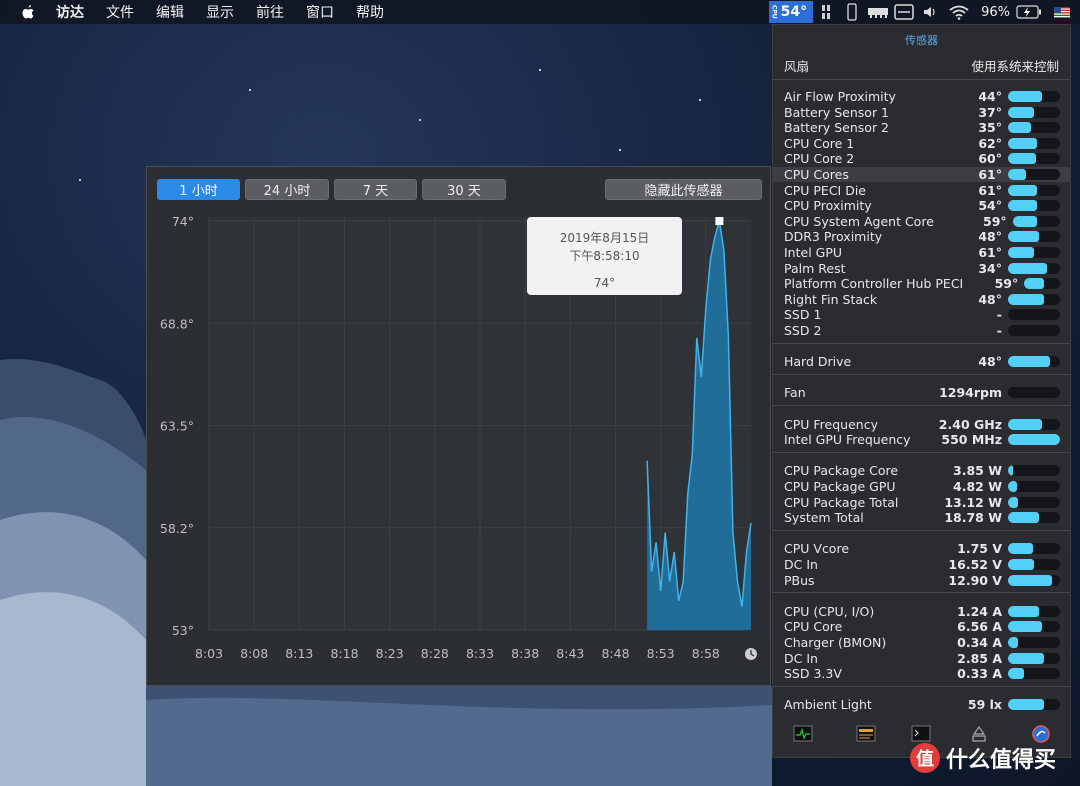 This screenshot has height=786, width=1080. Describe the element at coordinates (922, 642) in the screenshot. I see `sensor-row: Charger (BMON) 0.34 A` at that location.